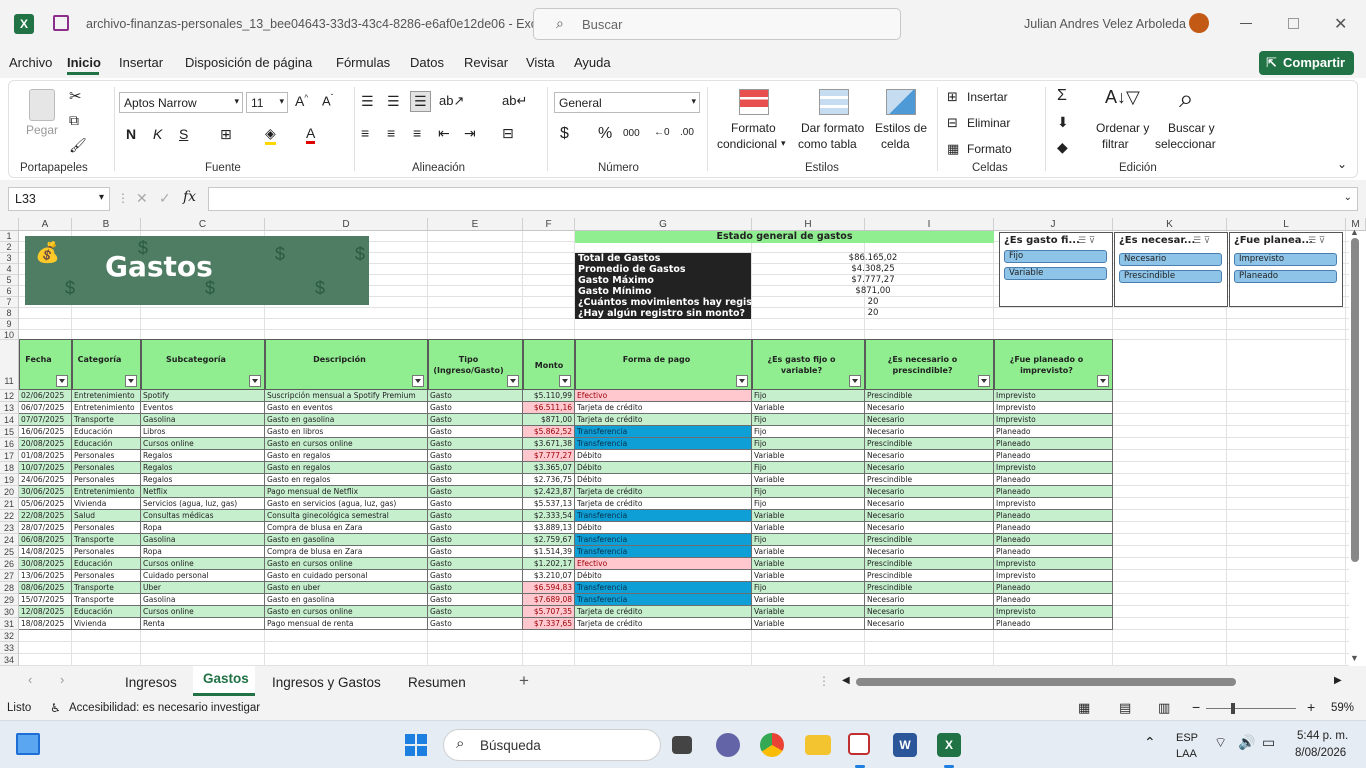 Image resolution: width=1366 pixels, height=768 pixels. I want to click on shrink-font-icon: Aˇ, so click(327, 100).